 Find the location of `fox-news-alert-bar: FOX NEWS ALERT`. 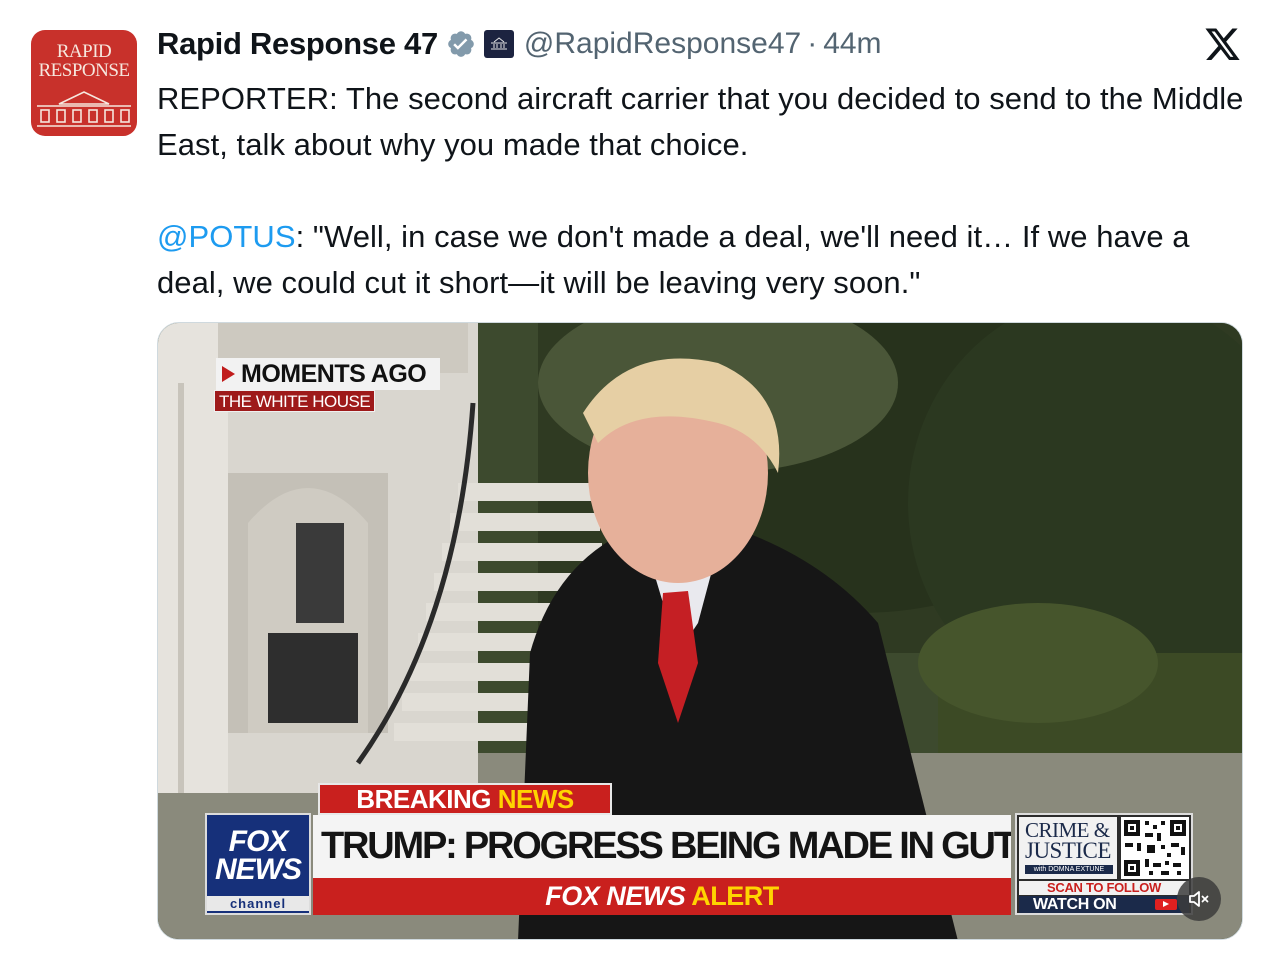

fox-news-alert-bar: FOX NEWS ALERT is located at coordinates (662, 896).